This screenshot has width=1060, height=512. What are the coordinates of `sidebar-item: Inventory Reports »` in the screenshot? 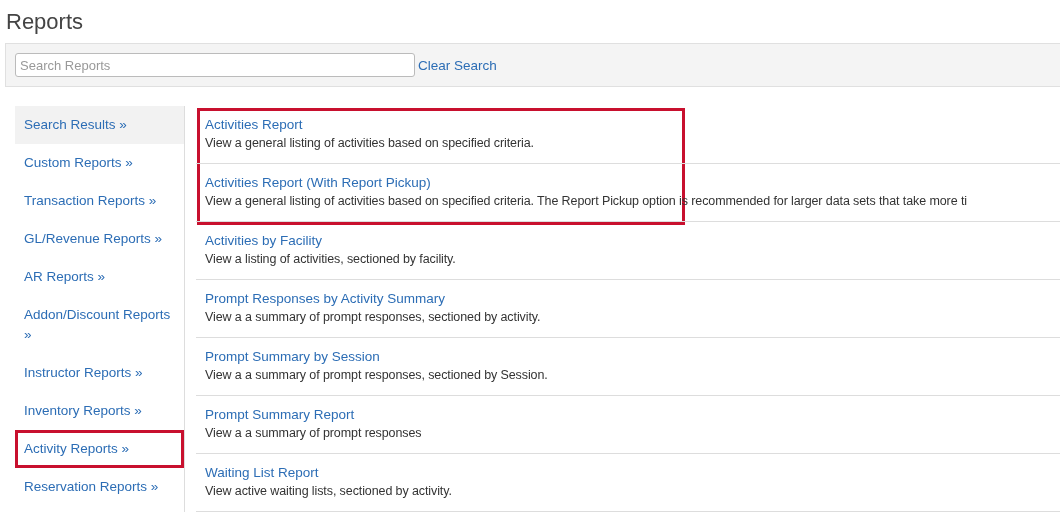 It's located at (99, 411).